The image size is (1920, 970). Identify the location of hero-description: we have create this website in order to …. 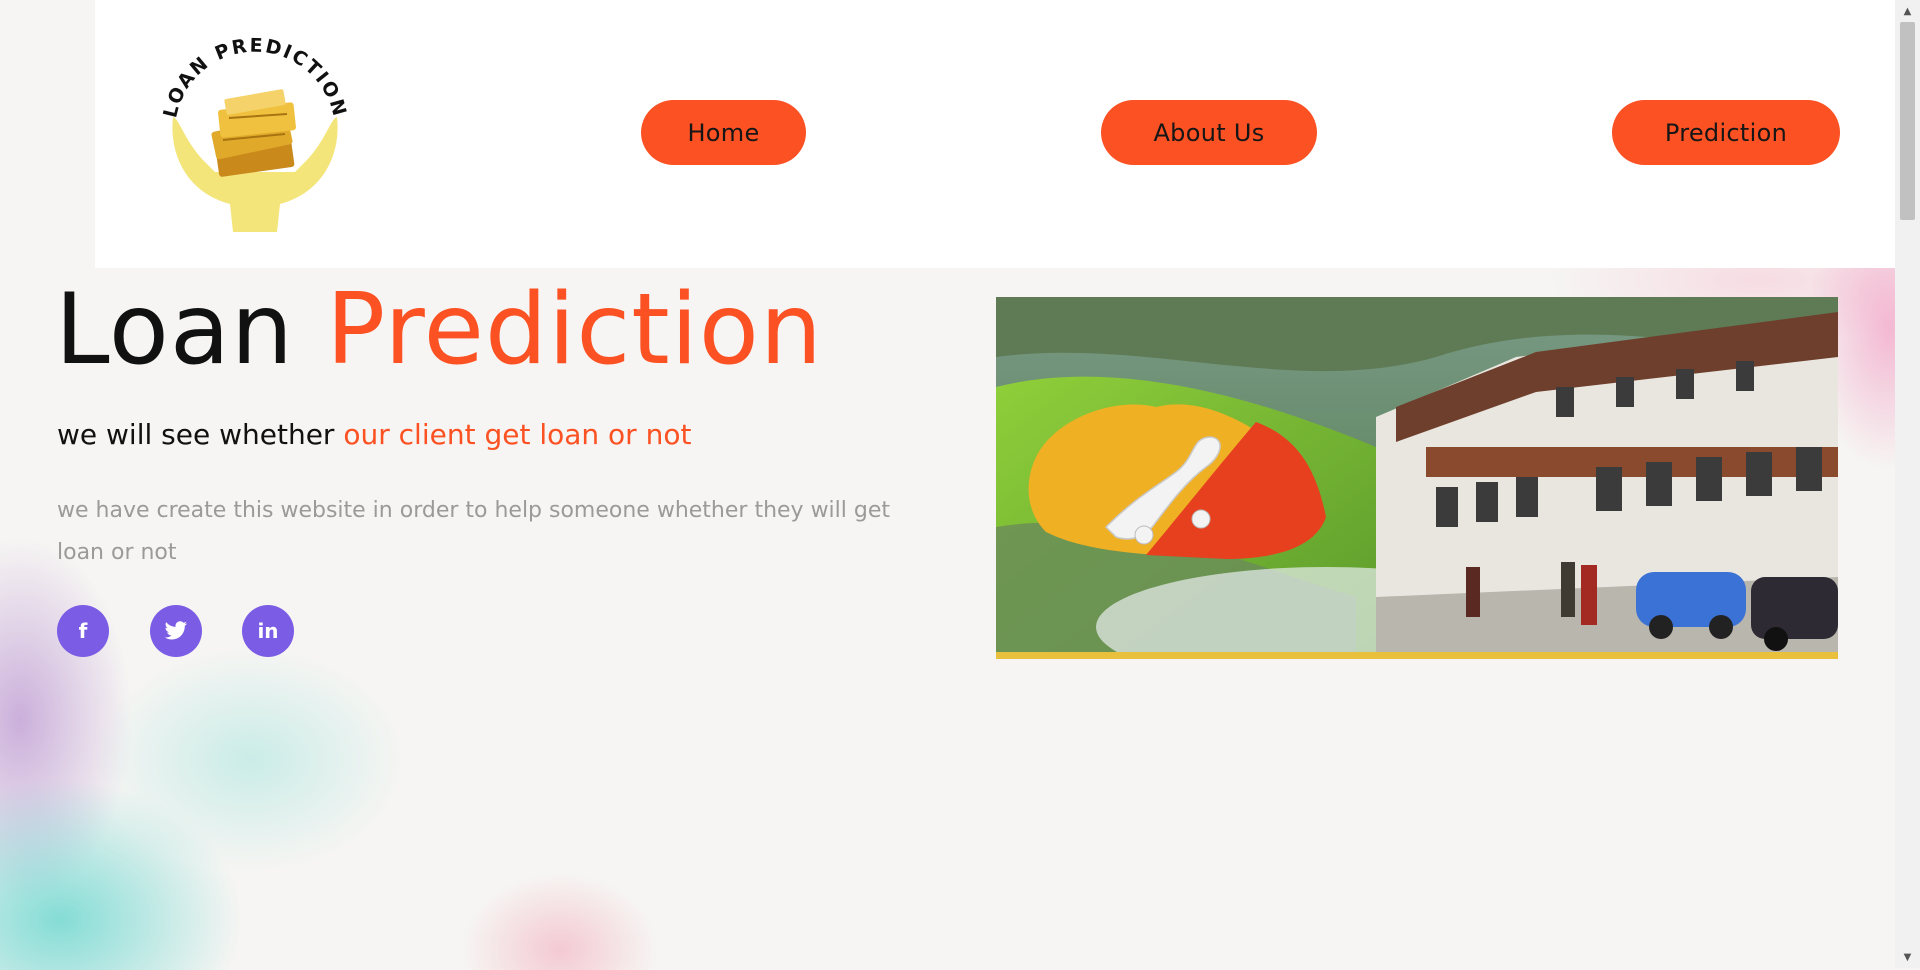
(474, 531).